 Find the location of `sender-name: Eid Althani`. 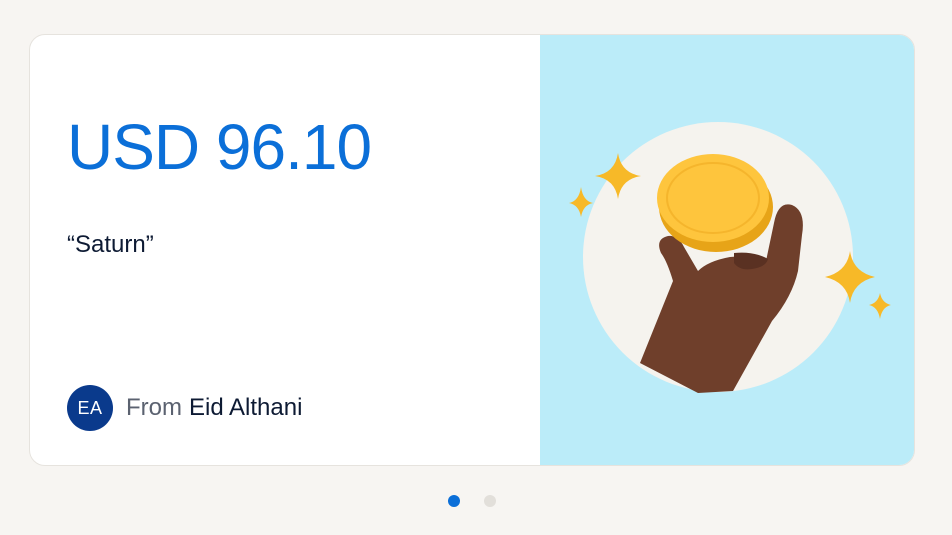

sender-name: Eid Althani is located at coordinates (246, 407).